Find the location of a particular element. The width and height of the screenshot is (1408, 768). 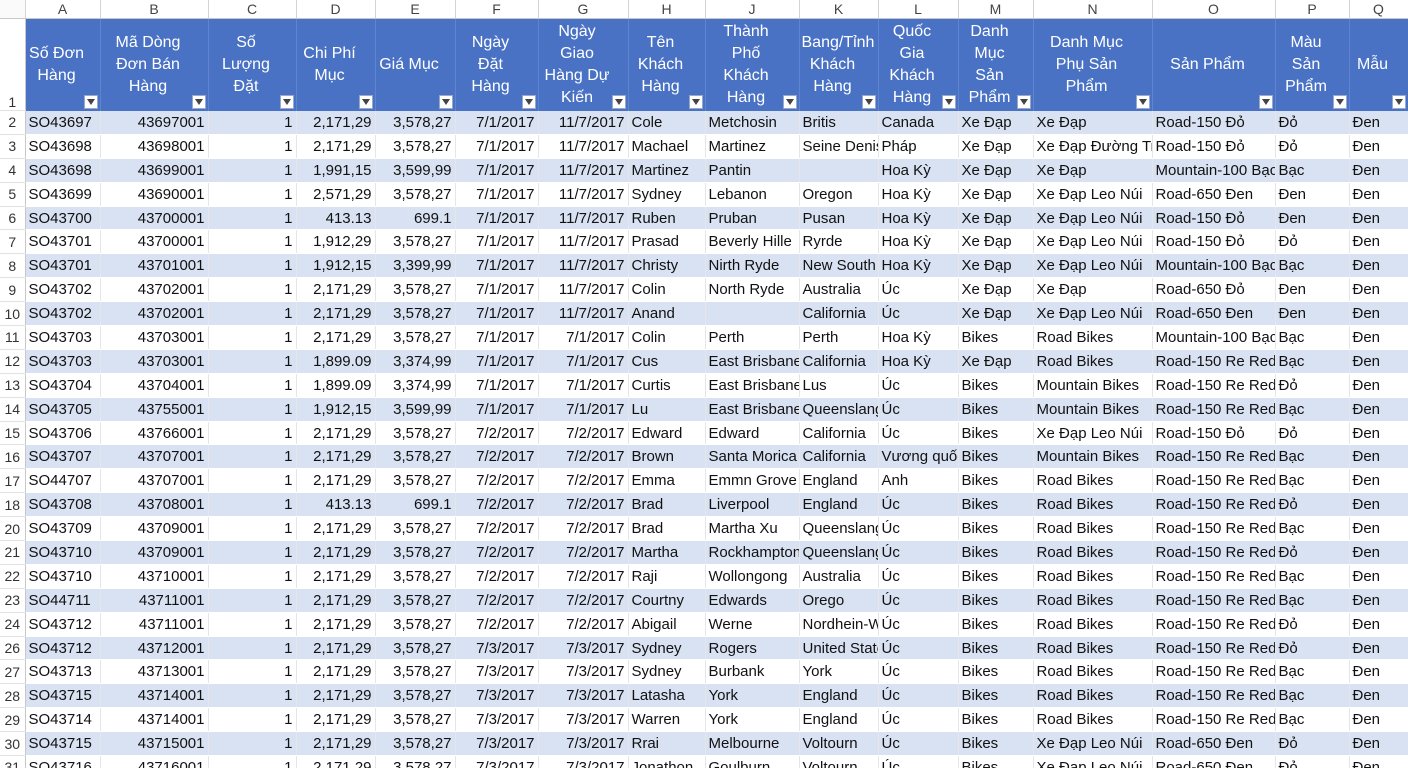

table-cell: SO43713 is located at coordinates (63, 672).